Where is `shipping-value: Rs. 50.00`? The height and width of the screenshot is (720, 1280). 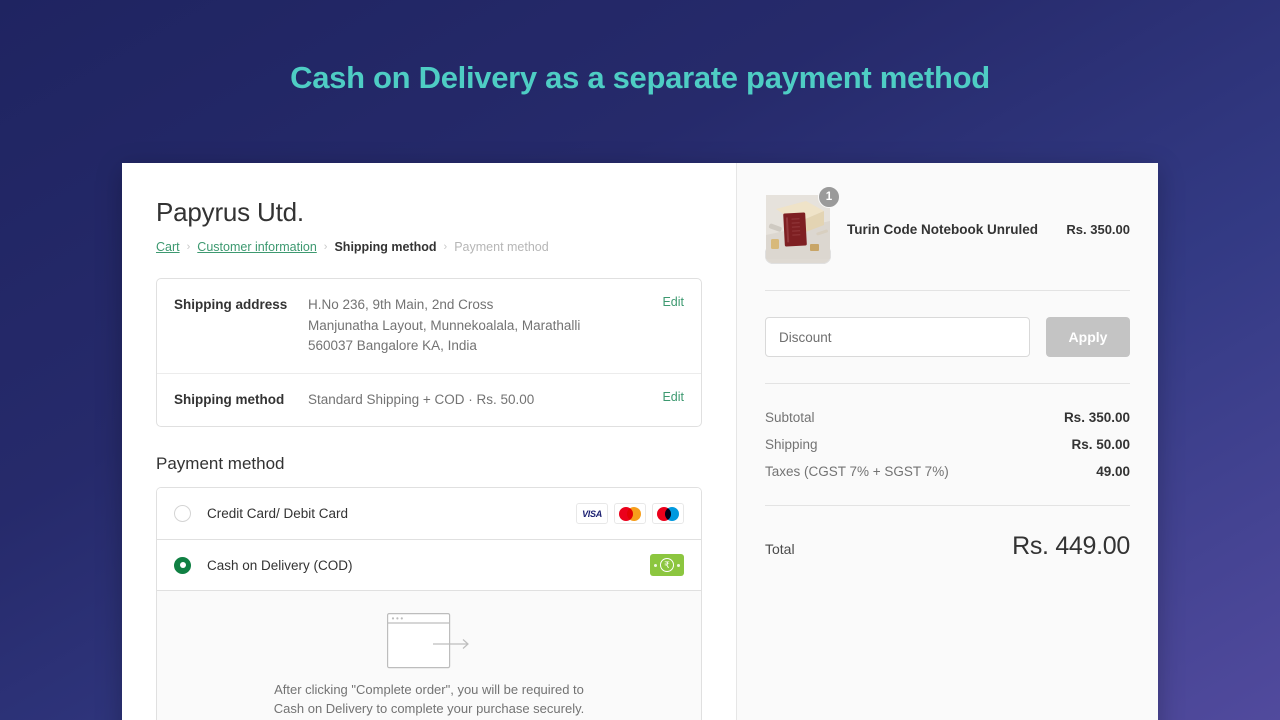 shipping-value: Rs. 50.00 is located at coordinates (1100, 444).